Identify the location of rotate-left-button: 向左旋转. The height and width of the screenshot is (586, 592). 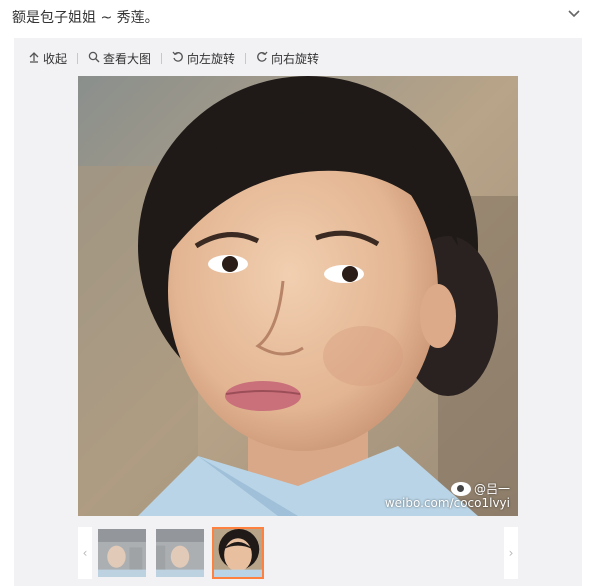
(203, 58).